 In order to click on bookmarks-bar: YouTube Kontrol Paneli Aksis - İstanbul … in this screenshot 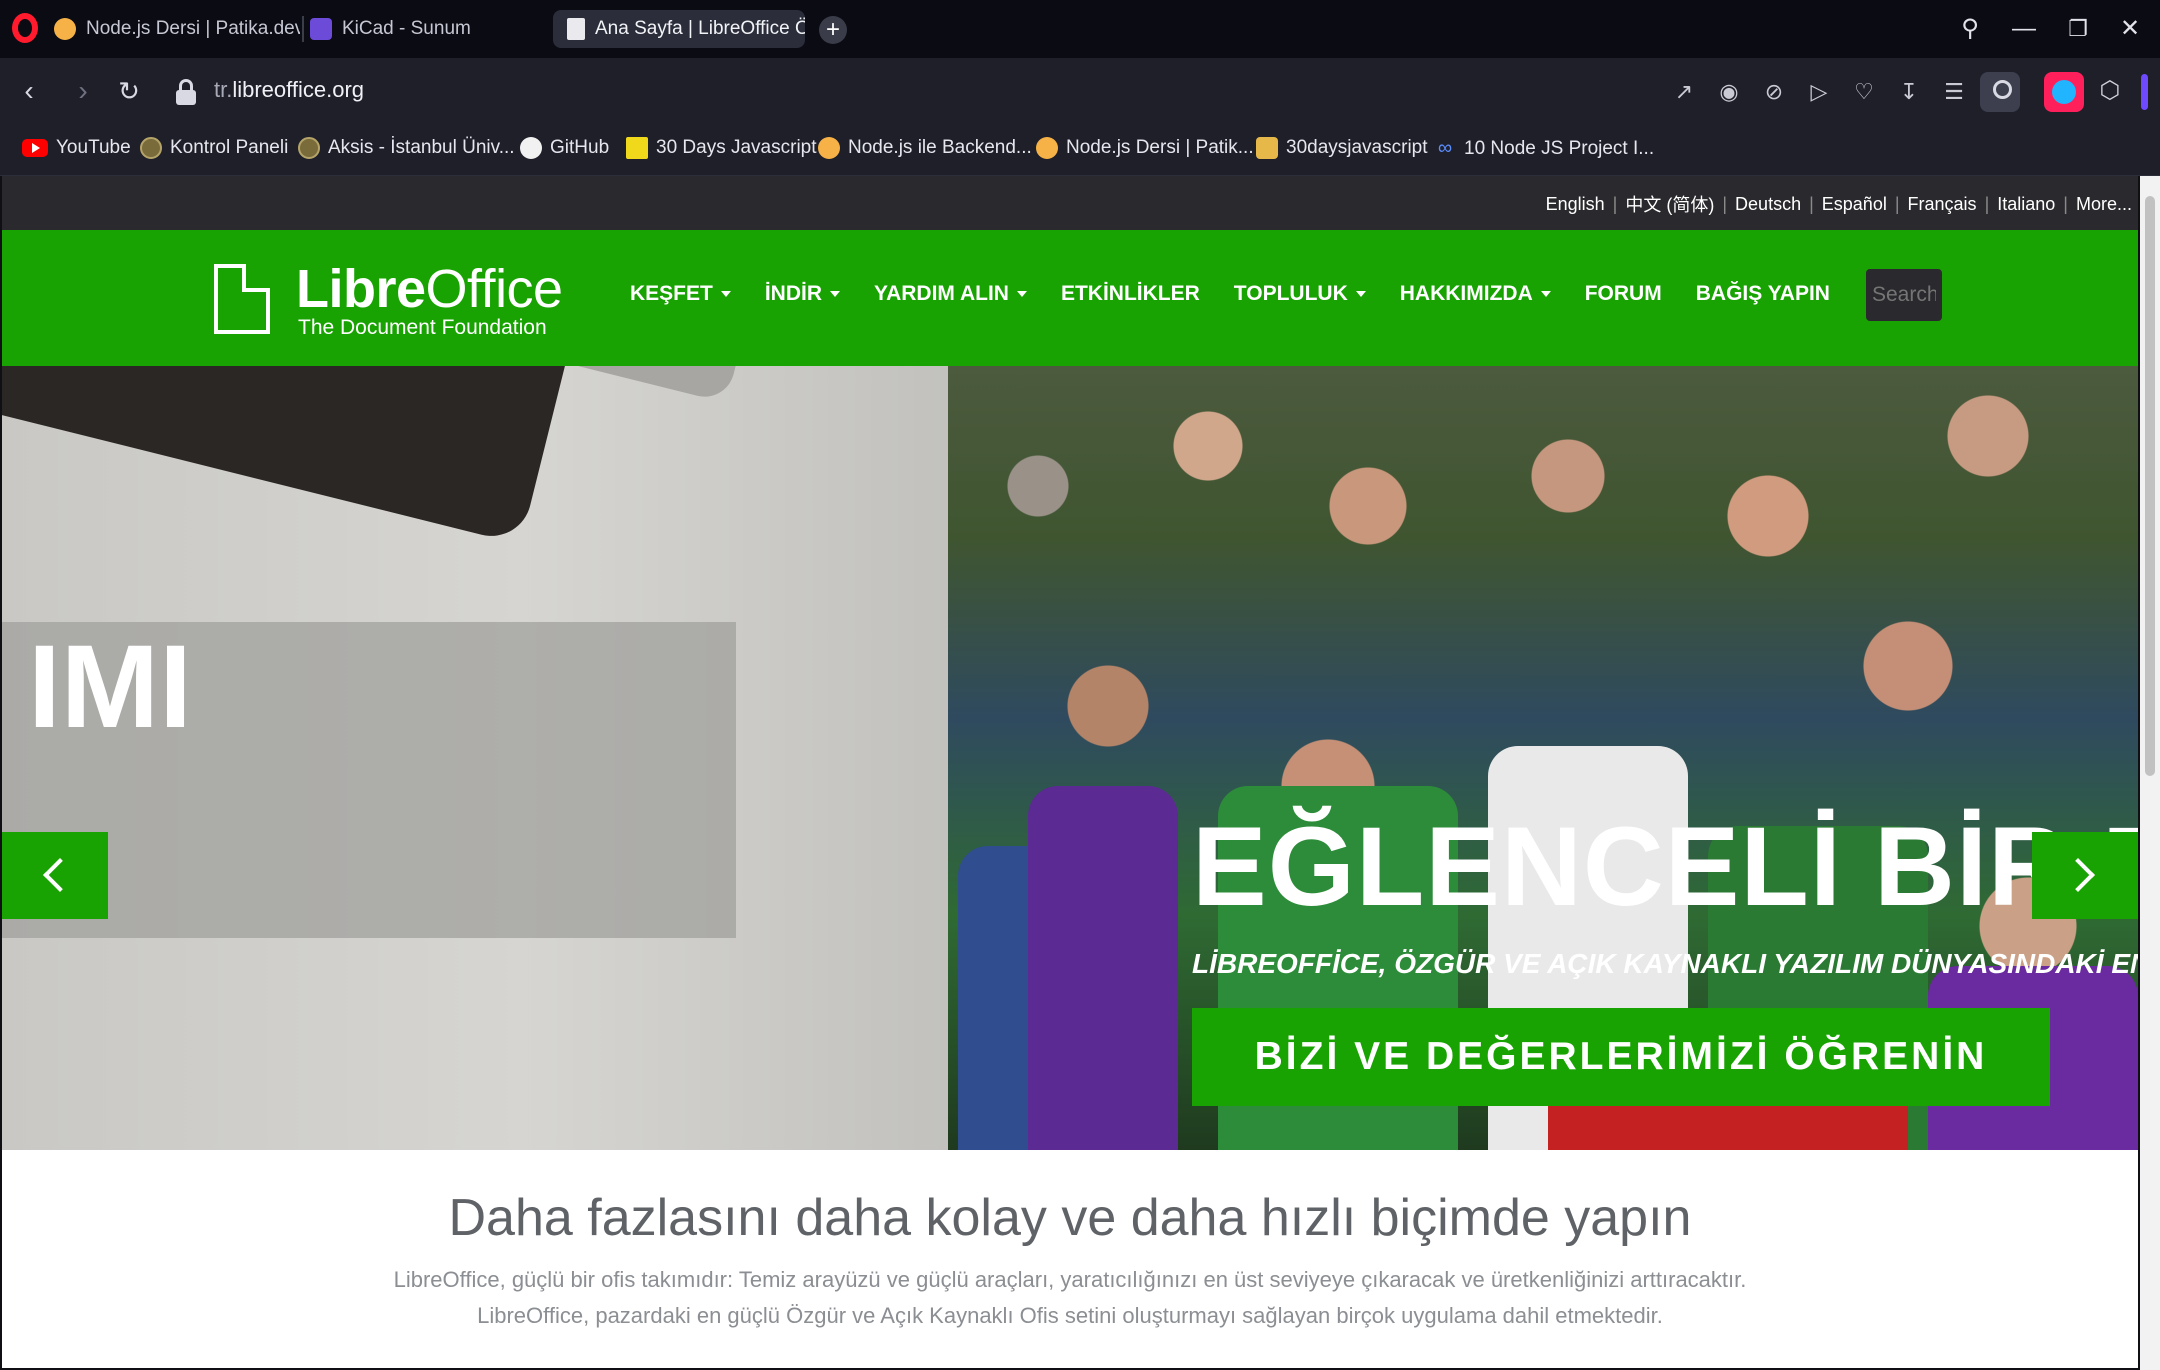, I will do `click(1080, 151)`.